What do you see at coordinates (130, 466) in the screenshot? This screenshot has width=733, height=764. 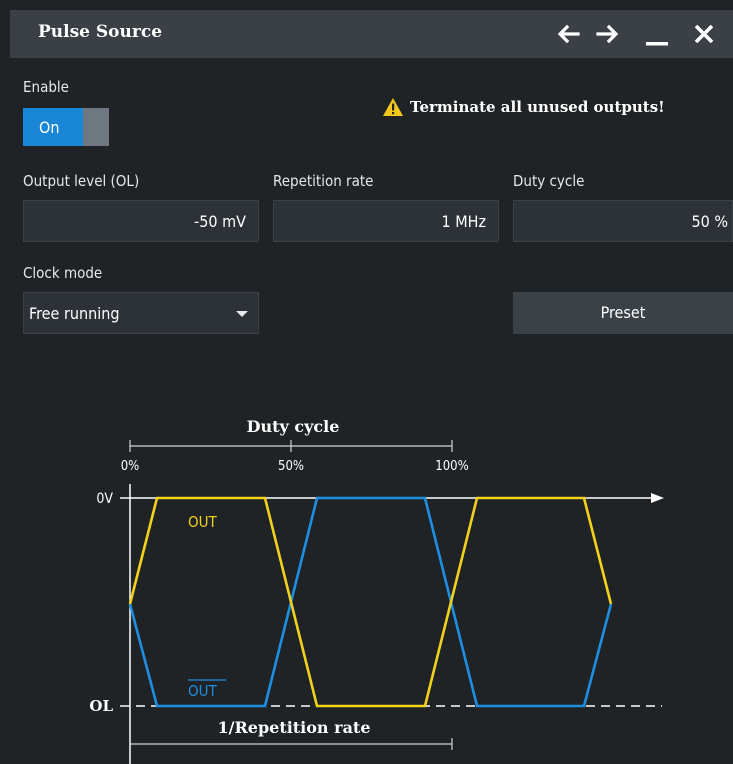 I see `tick-label-0: 0%` at bounding box center [130, 466].